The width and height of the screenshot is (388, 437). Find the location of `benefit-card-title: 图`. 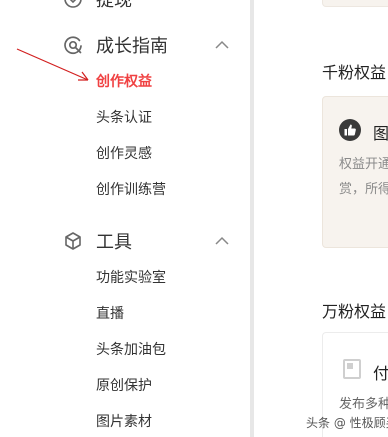

benefit-card-title: 图 is located at coordinates (380, 133).